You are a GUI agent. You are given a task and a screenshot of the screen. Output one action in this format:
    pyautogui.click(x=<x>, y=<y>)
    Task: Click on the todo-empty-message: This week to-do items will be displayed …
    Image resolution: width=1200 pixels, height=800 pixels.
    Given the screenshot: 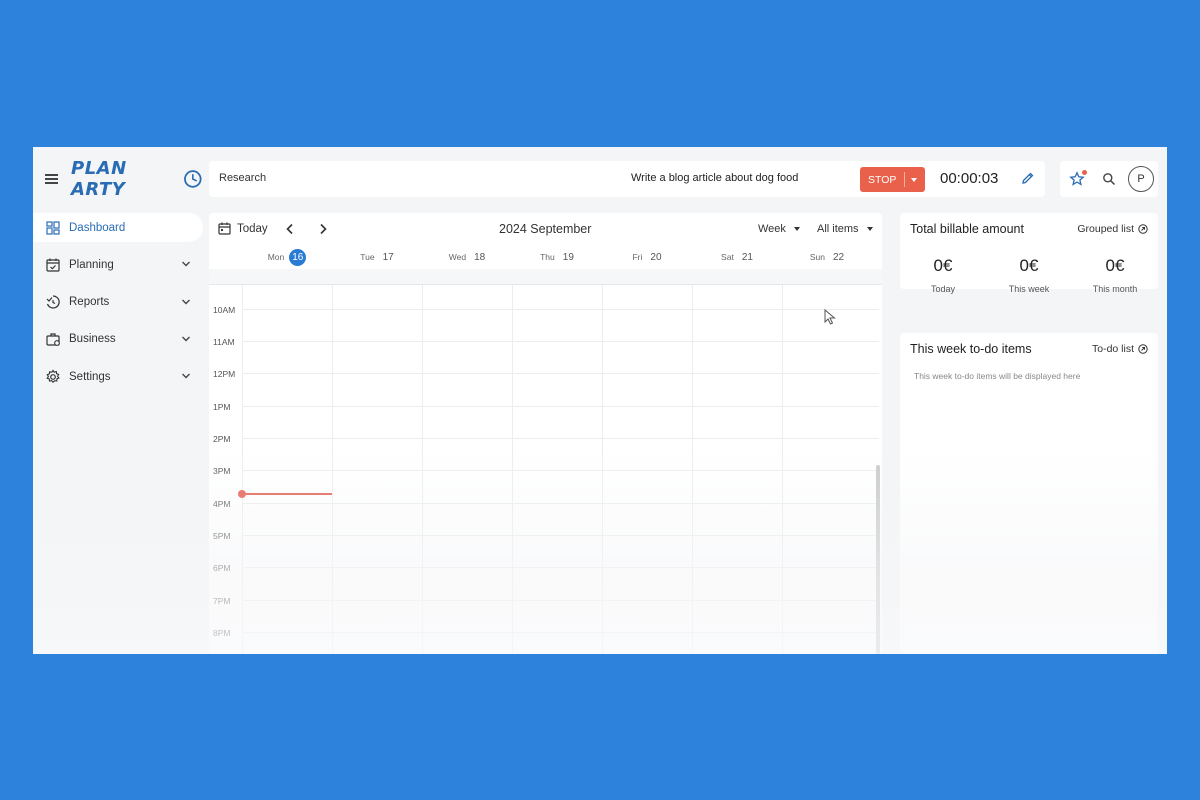 What is the action you would take?
    pyautogui.click(x=997, y=376)
    